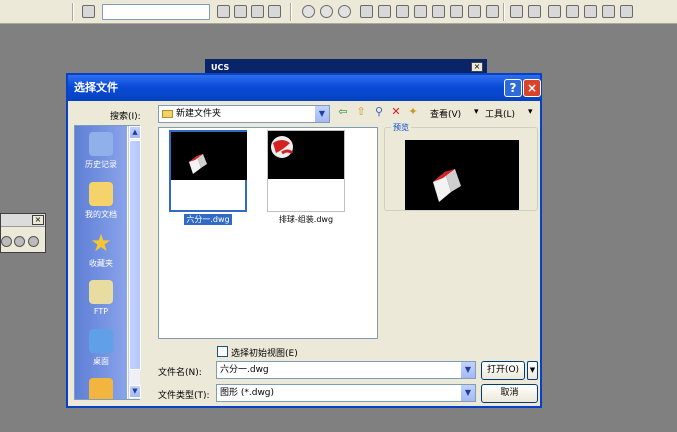 This screenshot has width=677, height=432. What do you see at coordinates (530, 112) in the screenshot?
I see `tools-menu-arrow: ▾` at bounding box center [530, 112].